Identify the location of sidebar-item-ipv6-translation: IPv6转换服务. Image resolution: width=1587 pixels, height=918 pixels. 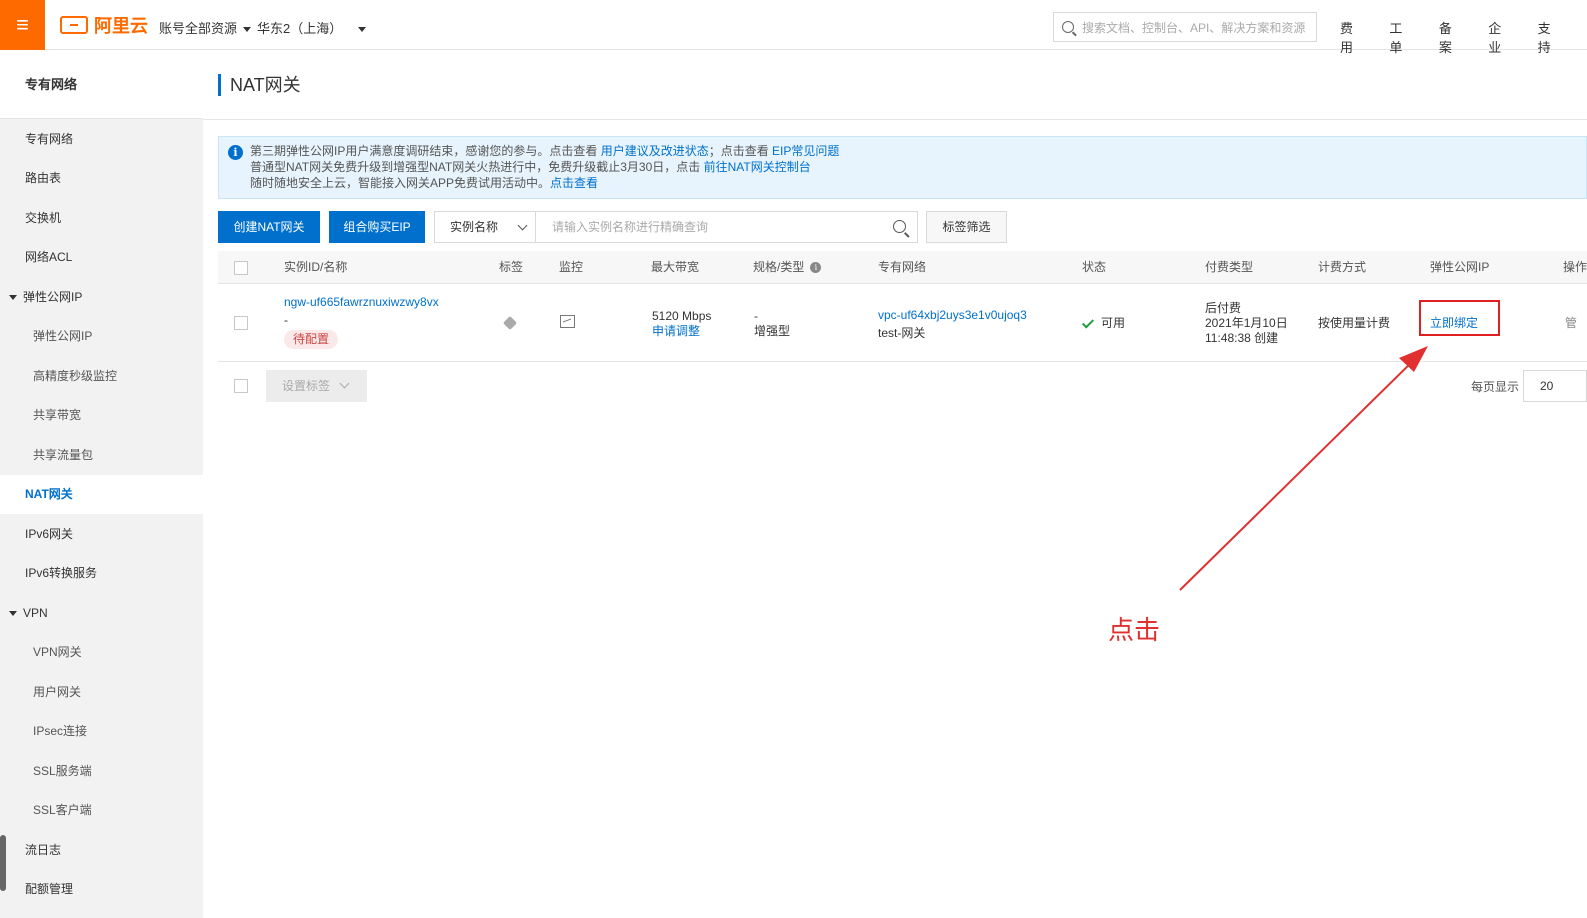
(101, 573).